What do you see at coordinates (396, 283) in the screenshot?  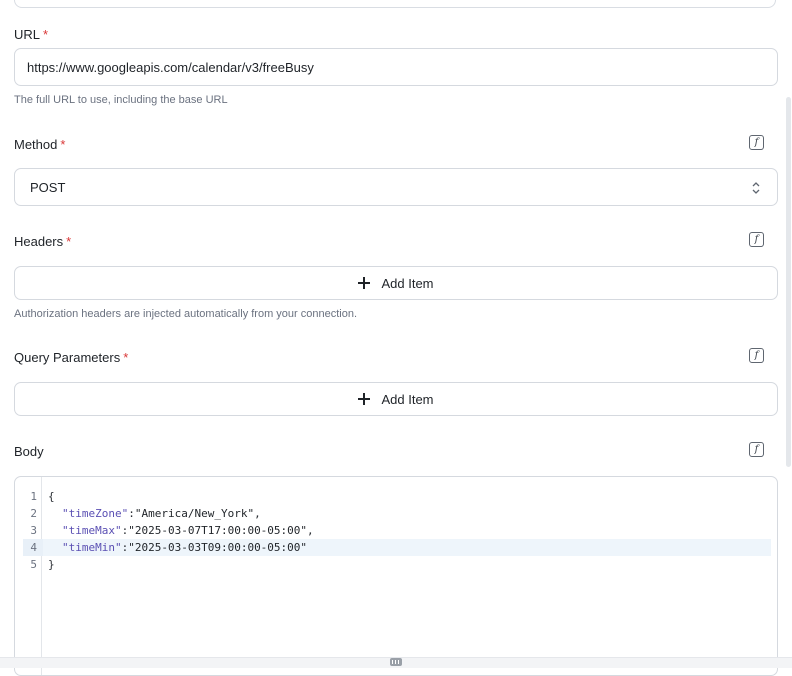 I see `headers-add-item-button: Add Item` at bounding box center [396, 283].